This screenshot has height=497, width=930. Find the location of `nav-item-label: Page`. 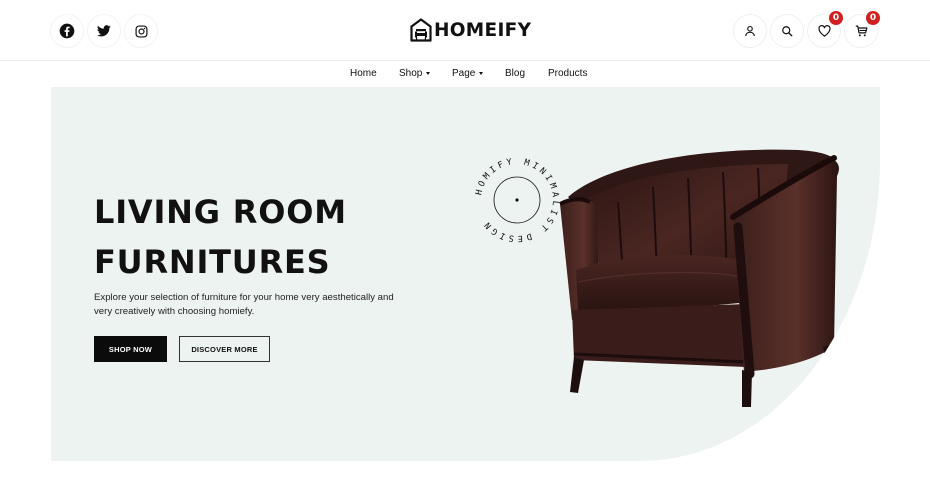

nav-item-label: Page is located at coordinates (464, 73).